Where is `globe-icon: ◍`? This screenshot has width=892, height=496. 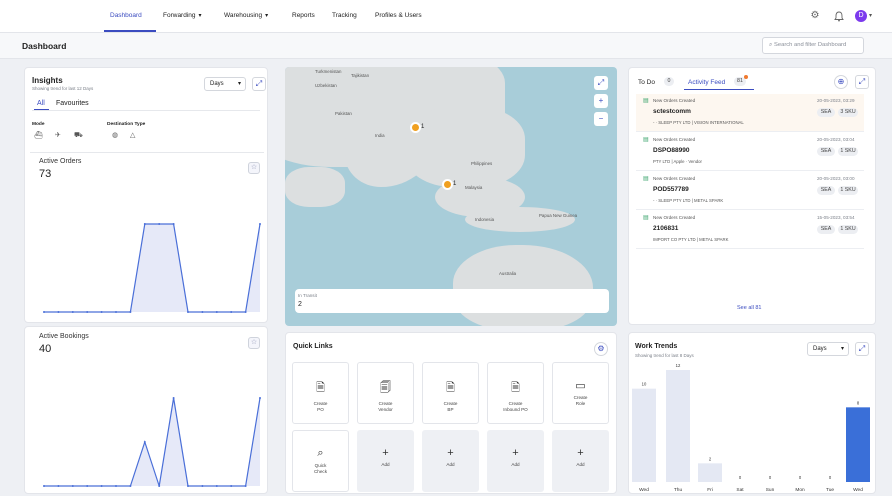
globe-icon: ◍ is located at coordinates (115, 135).